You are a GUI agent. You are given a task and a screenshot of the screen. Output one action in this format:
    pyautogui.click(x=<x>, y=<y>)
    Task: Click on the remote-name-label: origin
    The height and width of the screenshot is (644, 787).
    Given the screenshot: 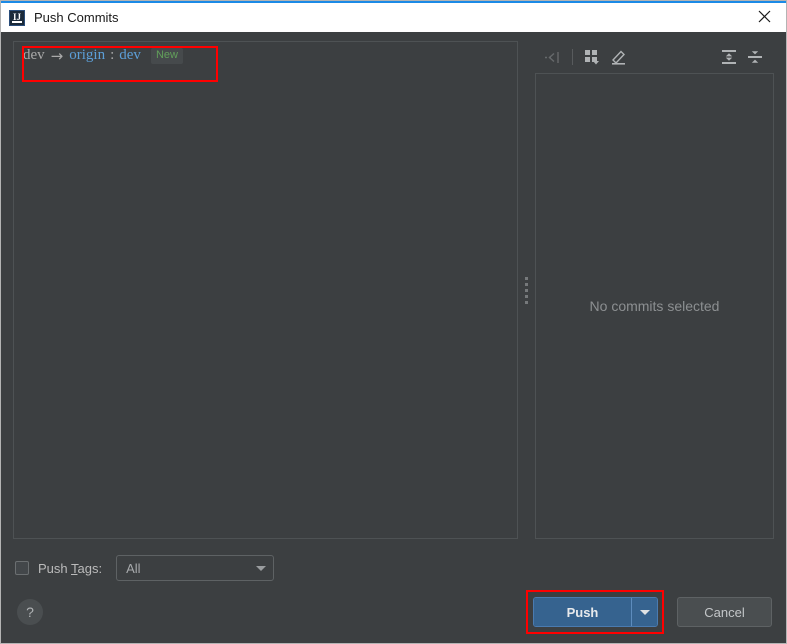 What is the action you would take?
    pyautogui.click(x=87, y=55)
    